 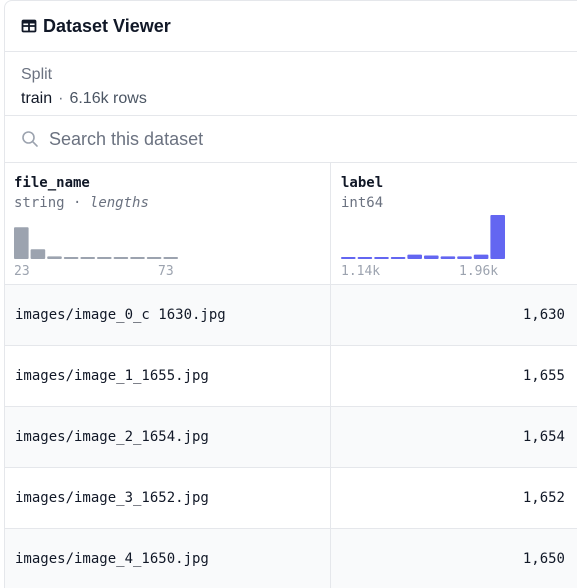 I want to click on cell-file-name: images/image_3_1652.jpg, so click(x=168, y=498).